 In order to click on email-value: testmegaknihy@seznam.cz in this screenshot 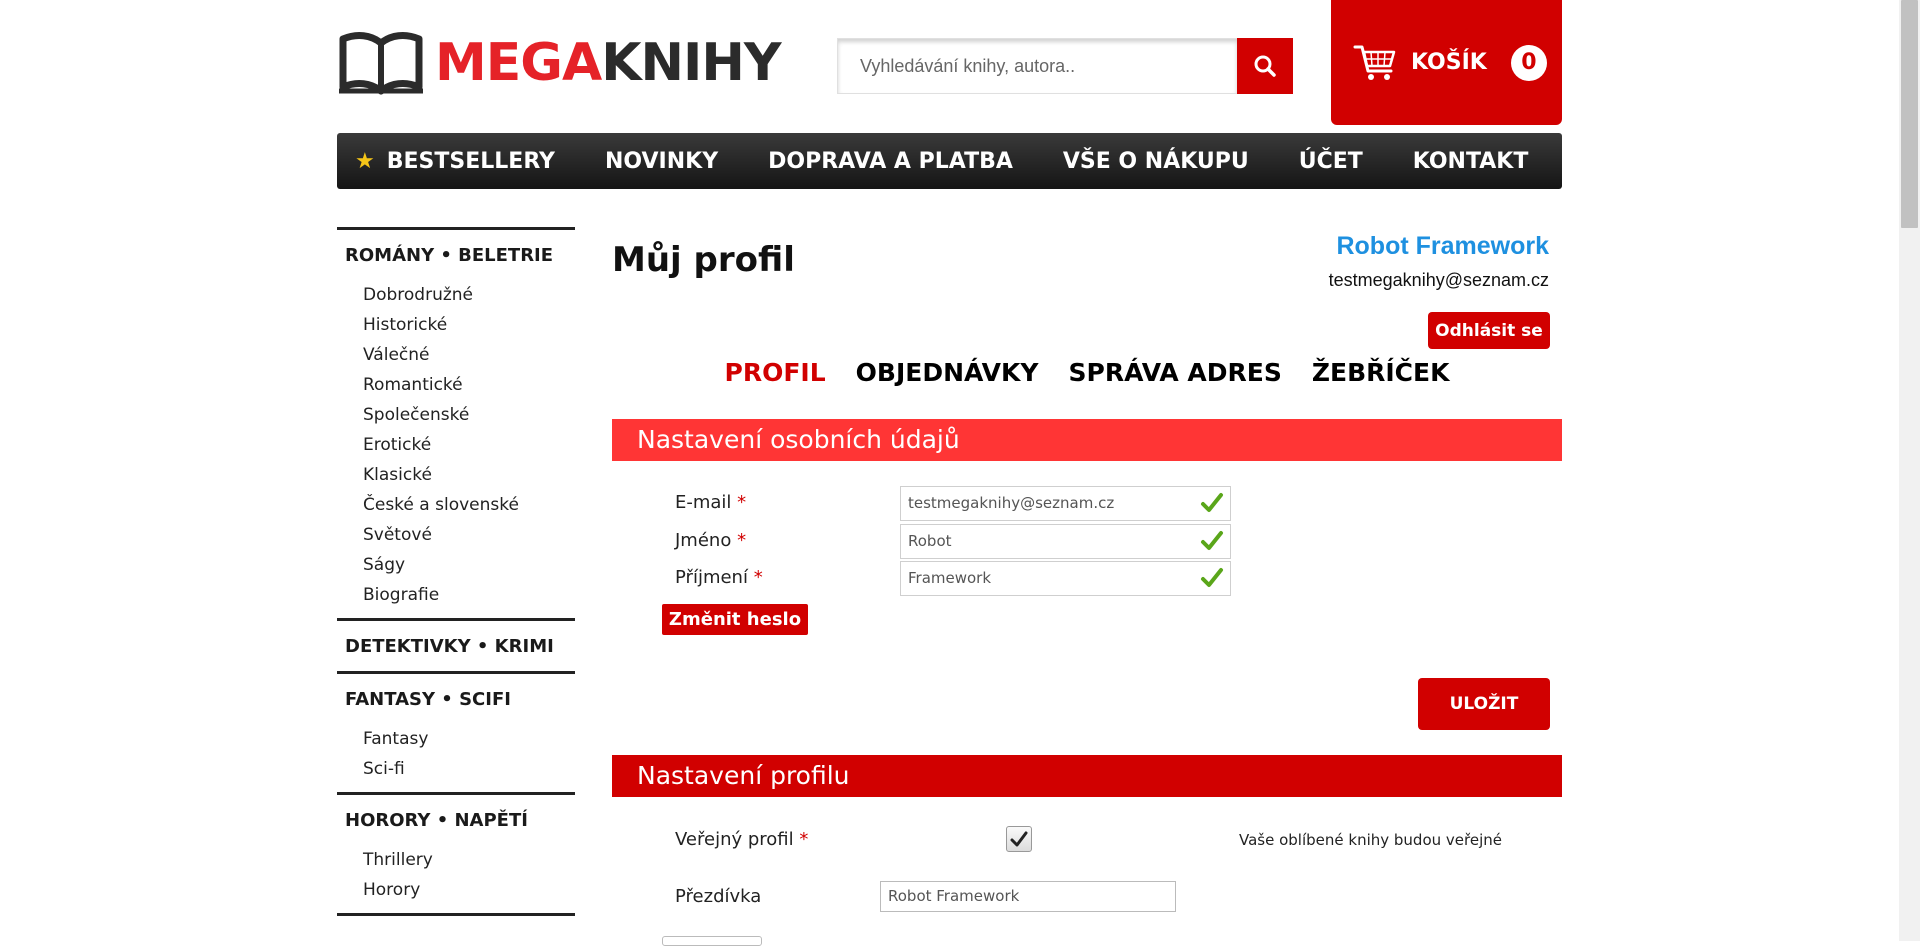, I will do `click(1011, 503)`.